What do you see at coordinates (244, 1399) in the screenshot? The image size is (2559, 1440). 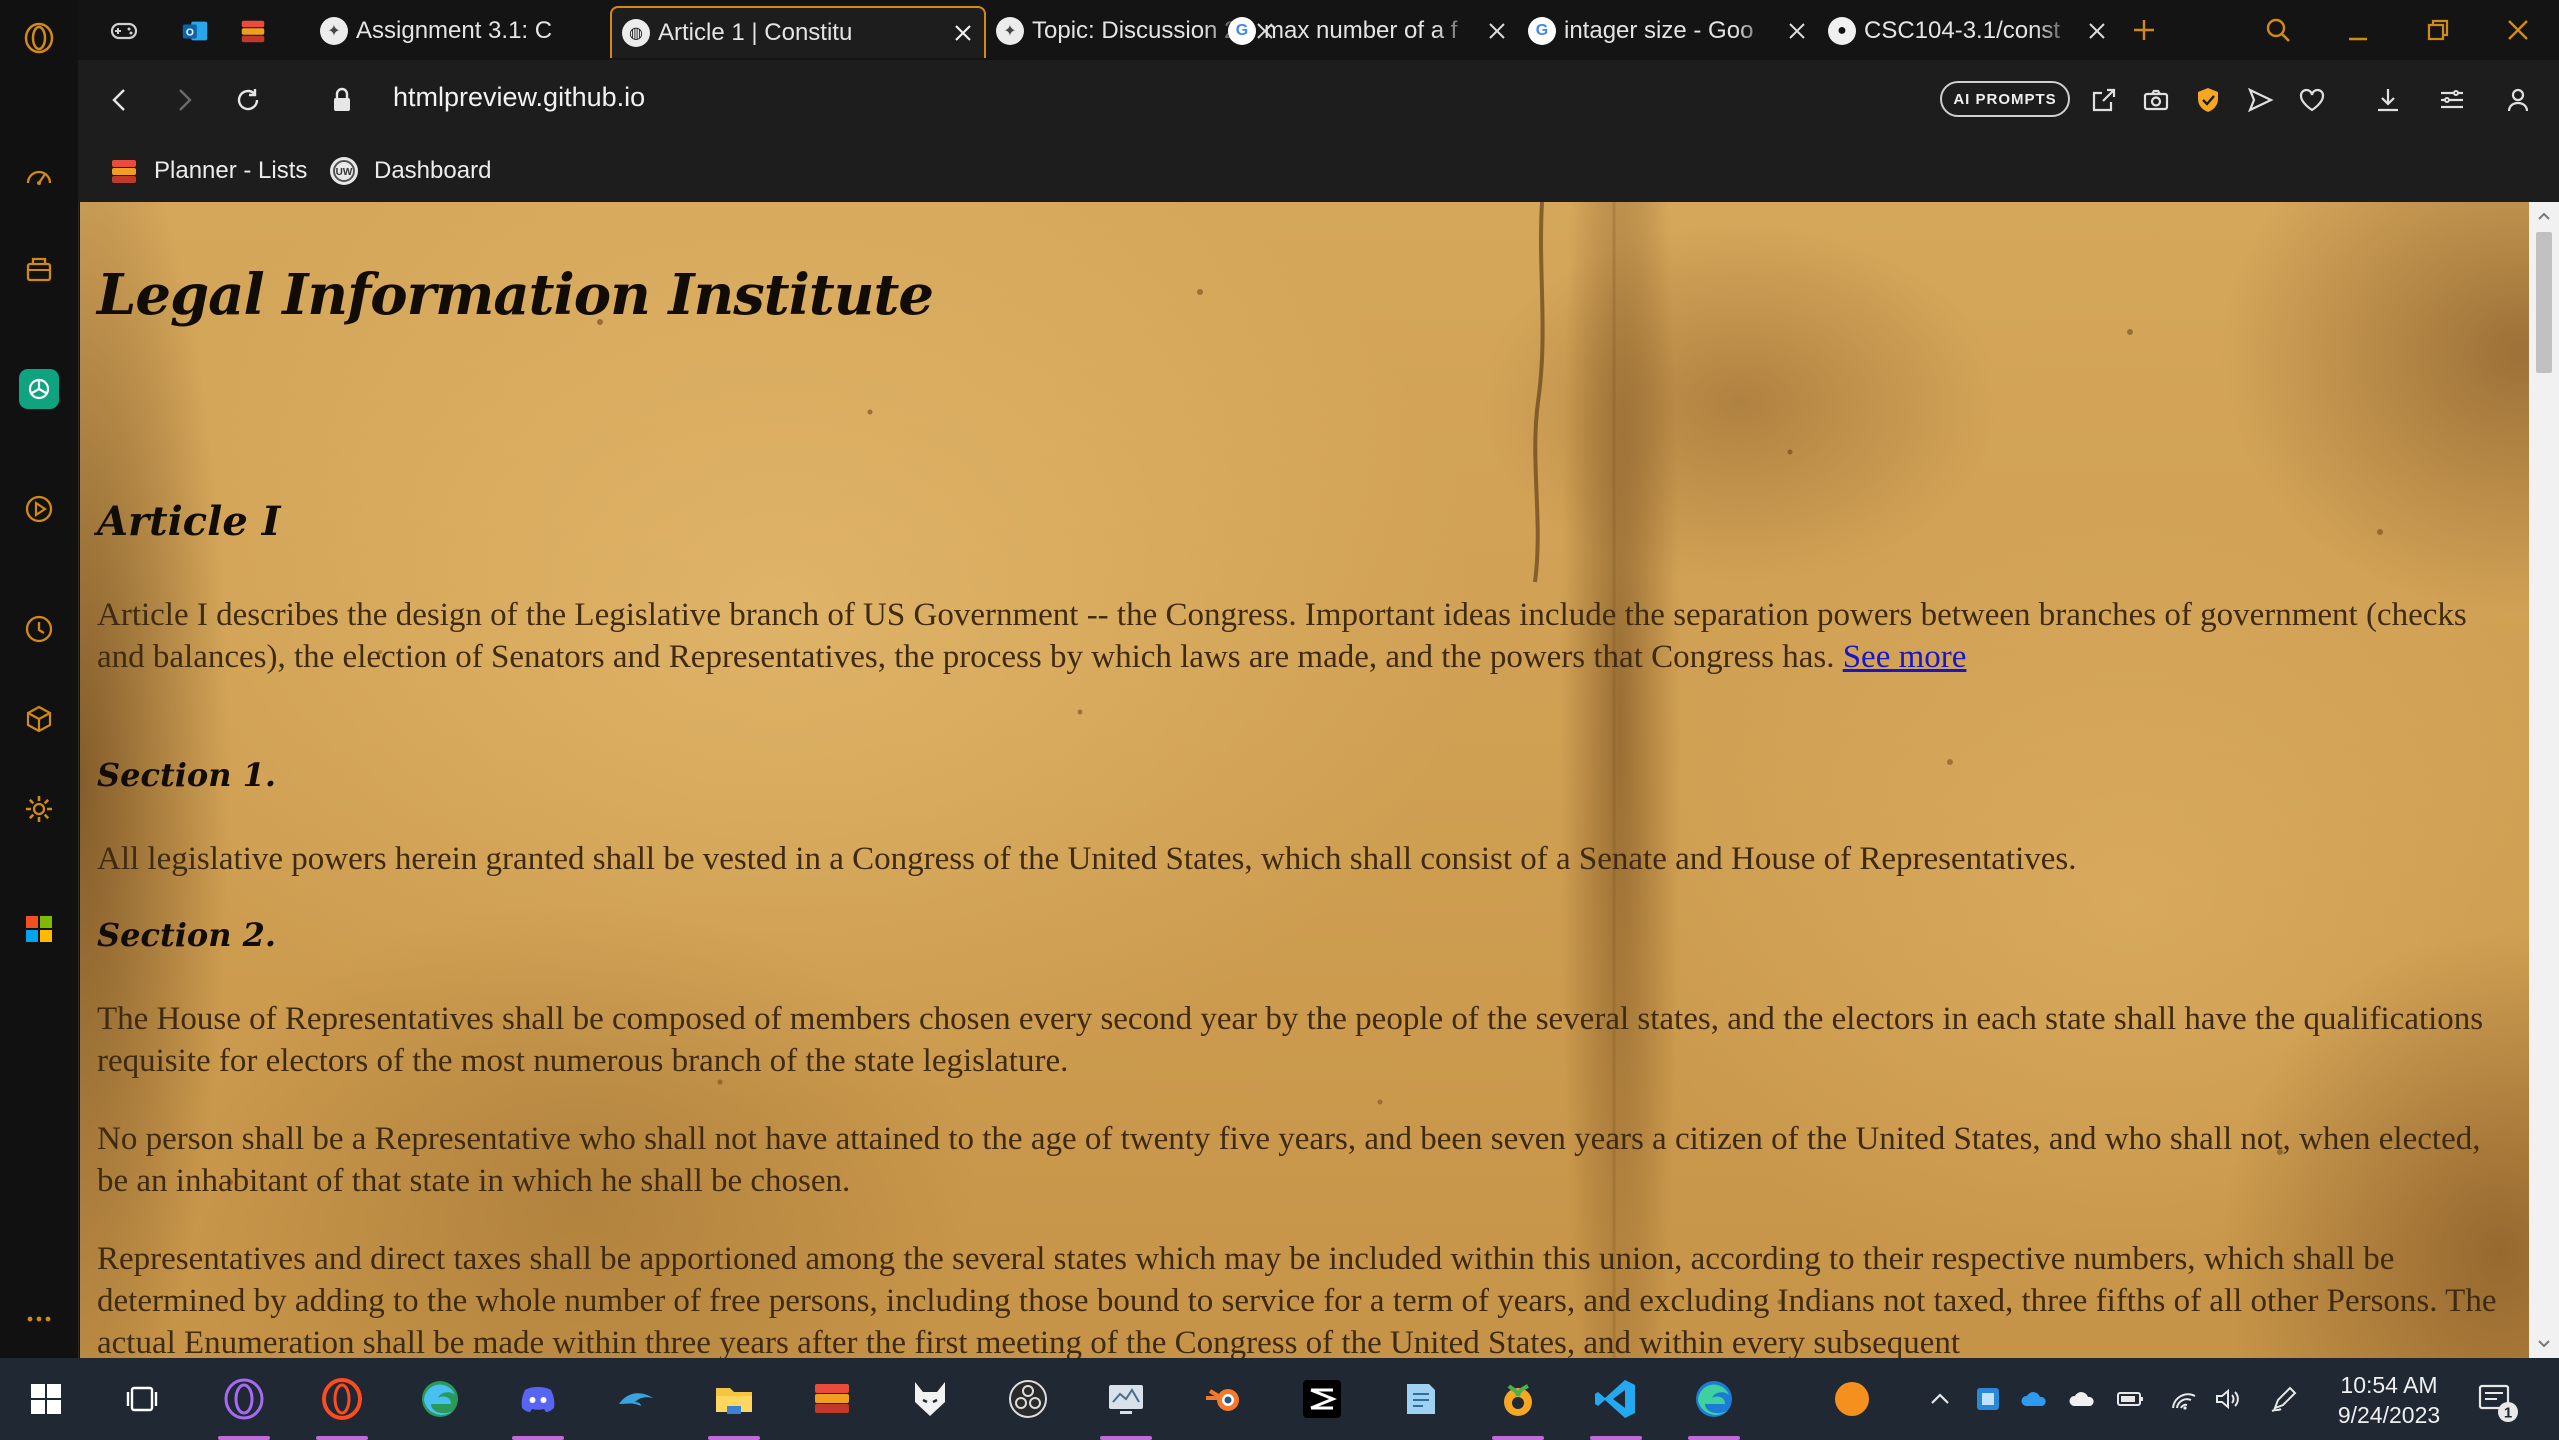 I see `opera-gx-icon` at bounding box center [244, 1399].